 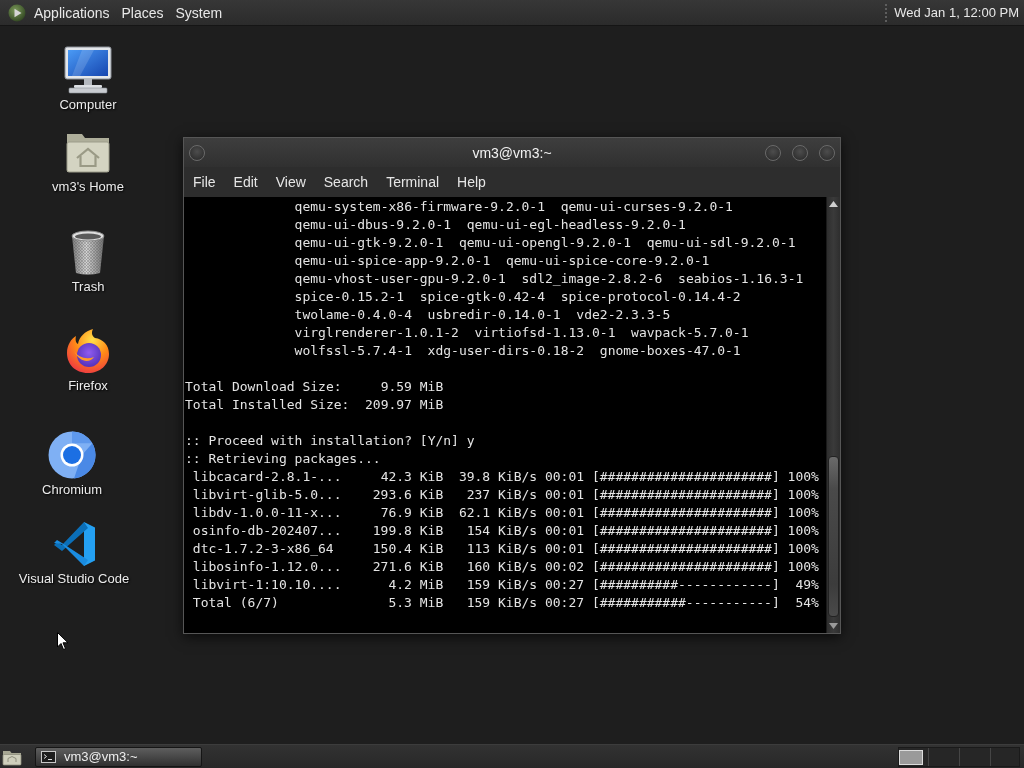 I want to click on monitor-icon, so click(x=88, y=70).